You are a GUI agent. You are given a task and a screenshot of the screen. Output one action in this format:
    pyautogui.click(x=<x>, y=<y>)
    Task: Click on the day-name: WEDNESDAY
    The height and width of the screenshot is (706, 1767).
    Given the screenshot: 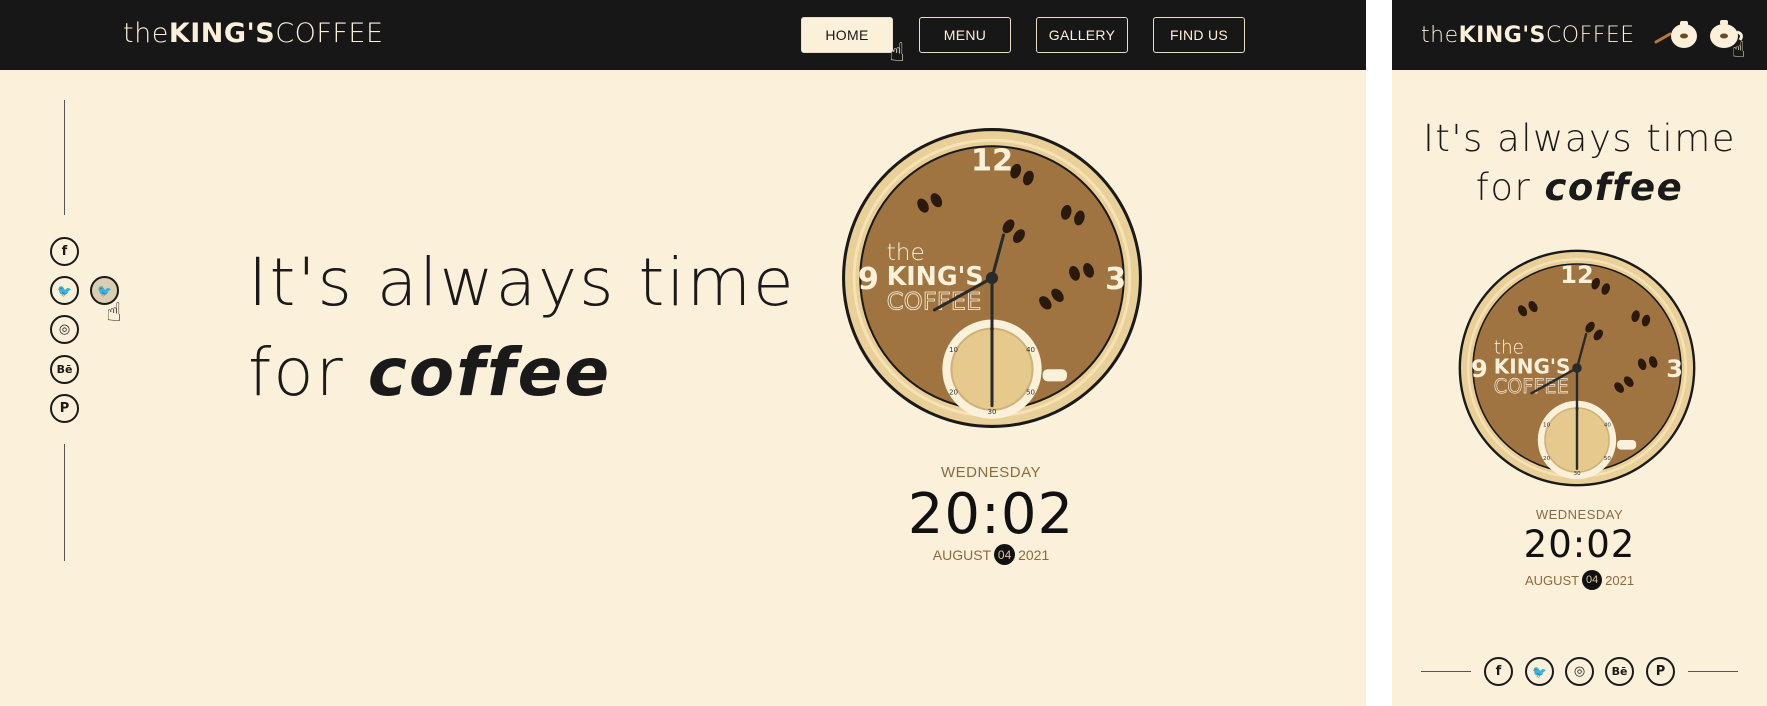 What is the action you would take?
    pyautogui.click(x=991, y=472)
    